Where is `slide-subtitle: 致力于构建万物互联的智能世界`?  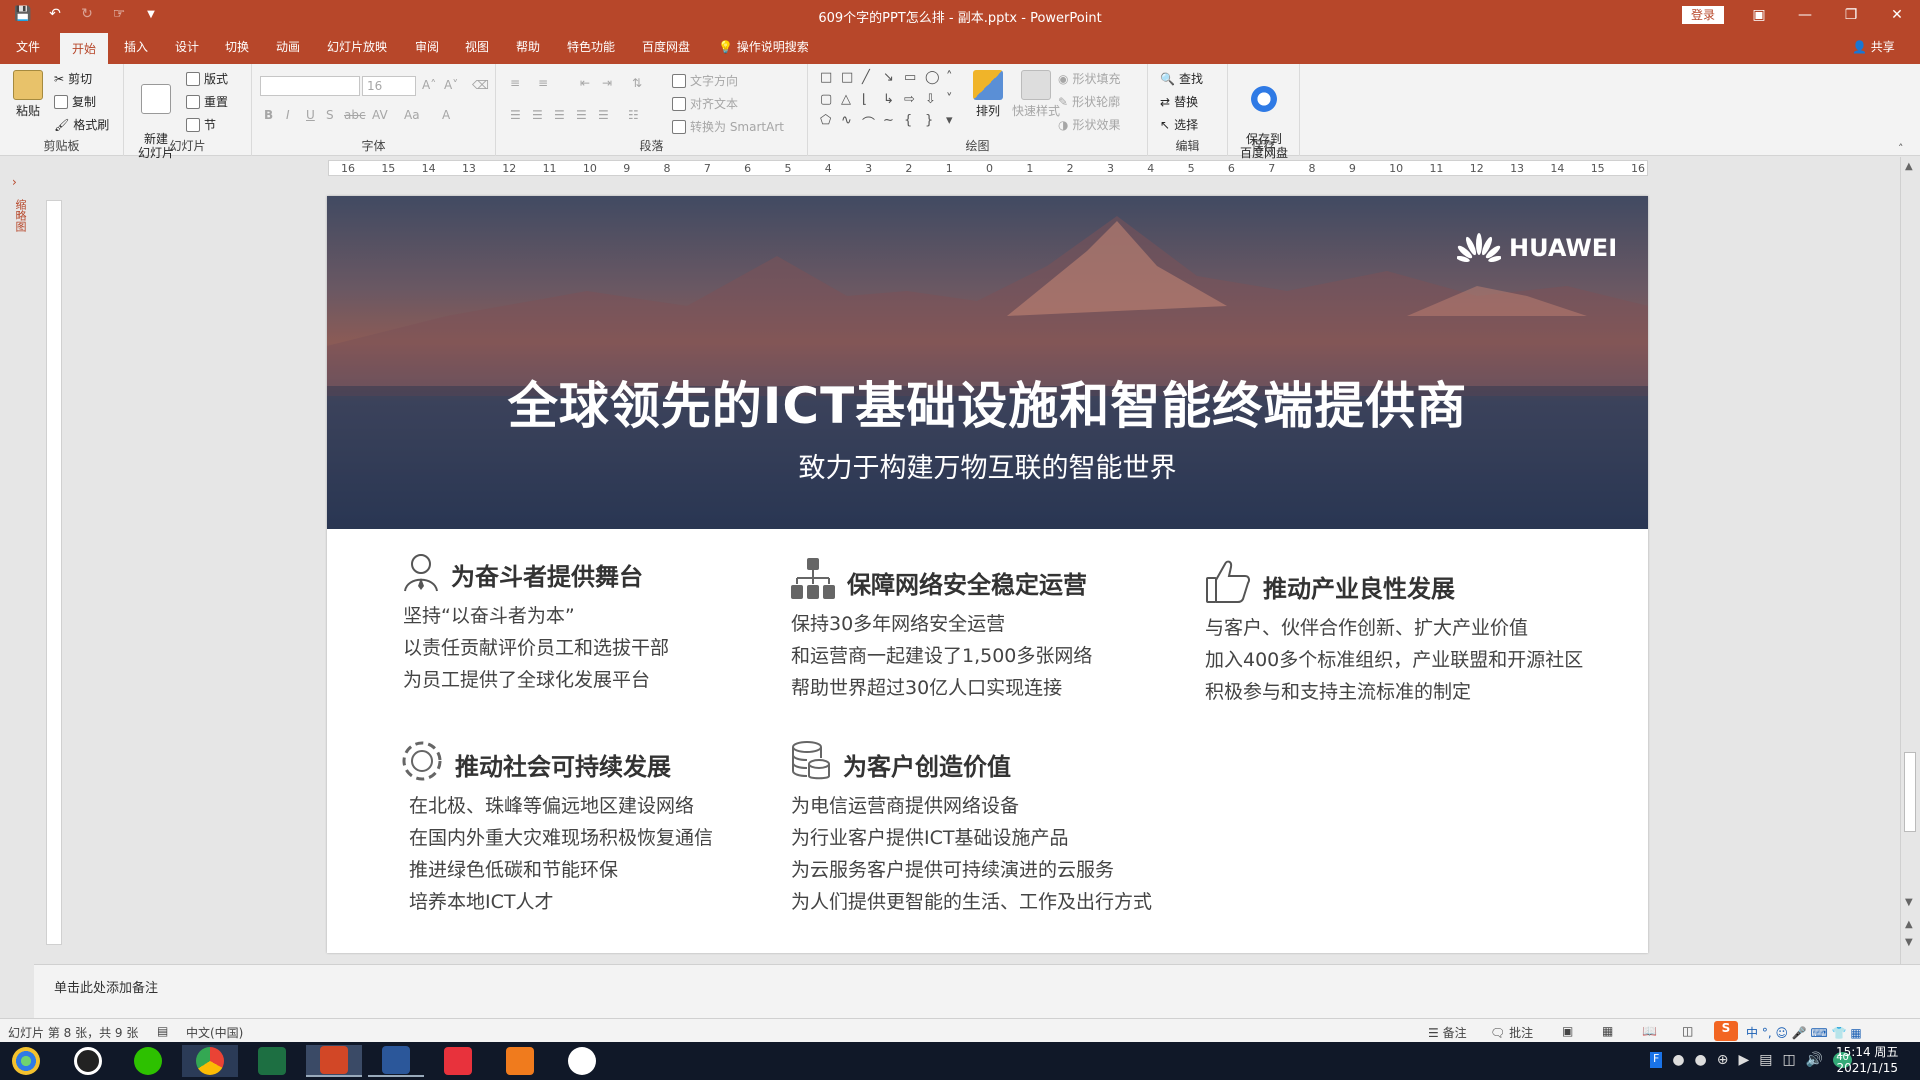
slide-subtitle: 致力于构建万物互联的智能世界 is located at coordinates (987, 465).